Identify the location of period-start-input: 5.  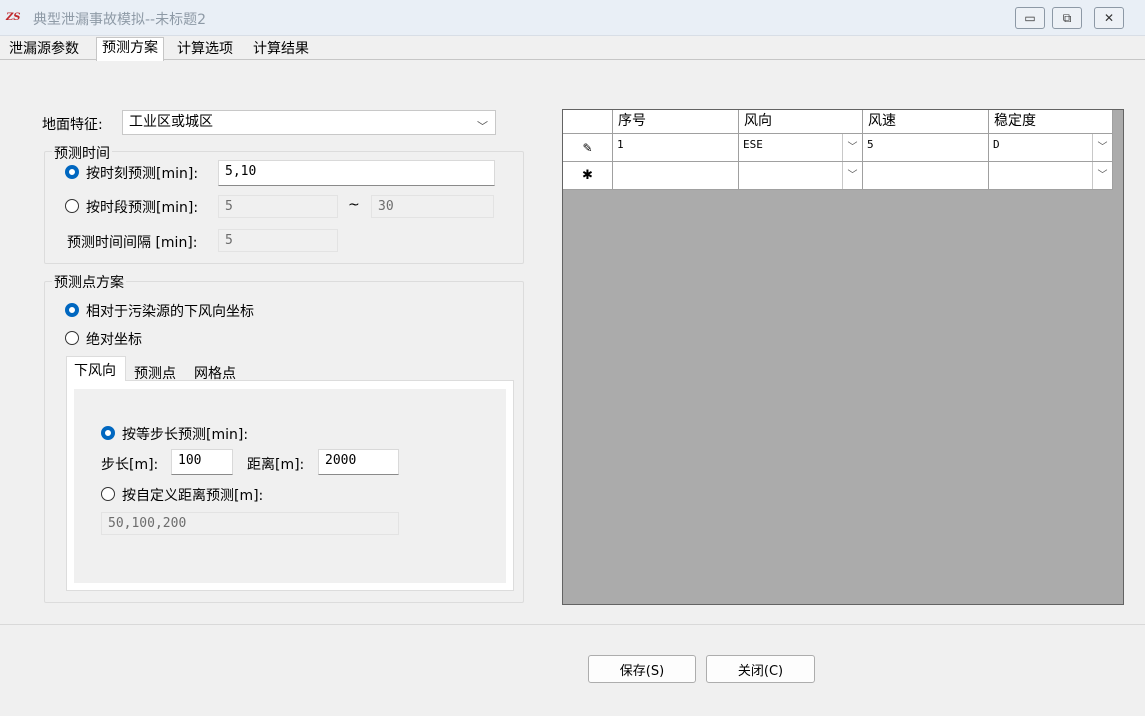
(278, 206).